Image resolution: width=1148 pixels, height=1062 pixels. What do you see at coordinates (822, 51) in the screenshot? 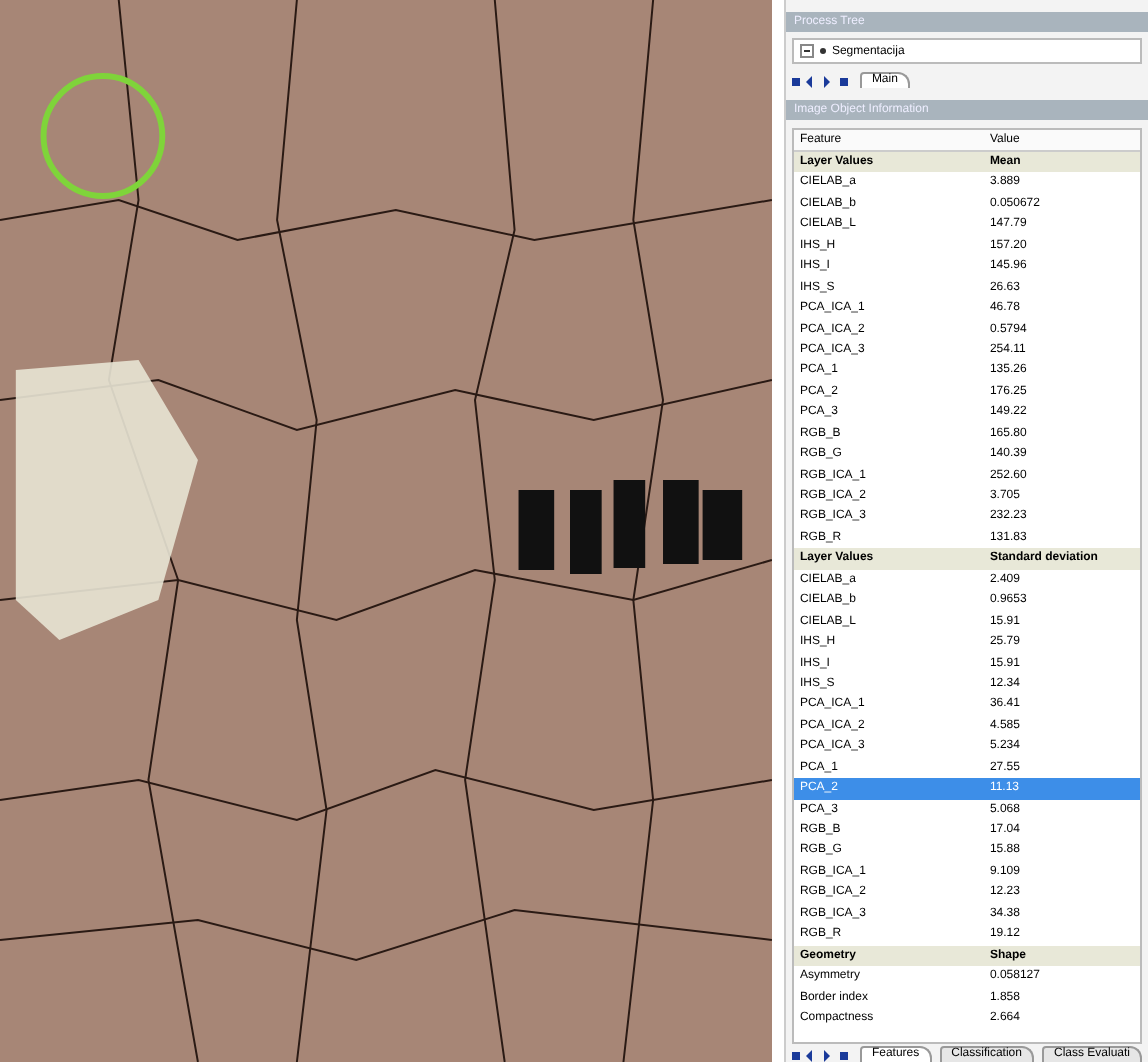
I see `bullet-icon` at bounding box center [822, 51].